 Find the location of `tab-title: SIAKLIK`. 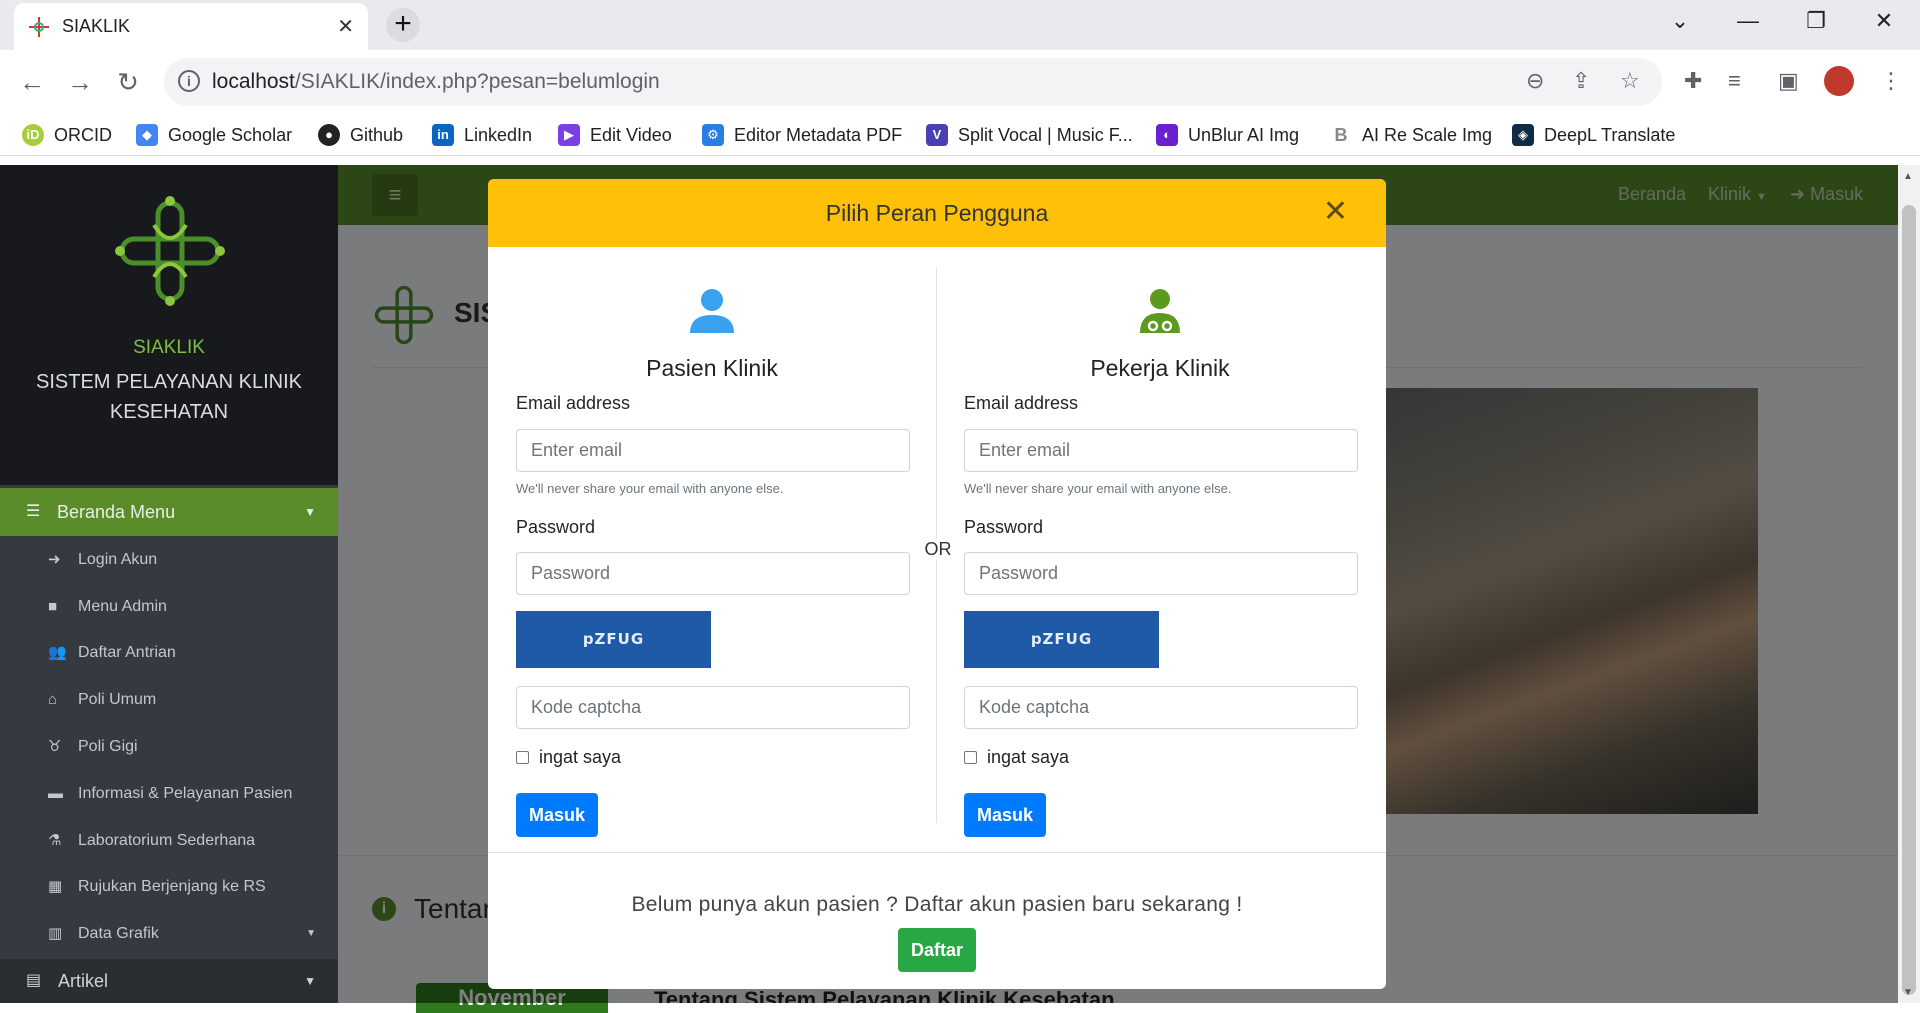

tab-title: SIAKLIK is located at coordinates (96, 26).